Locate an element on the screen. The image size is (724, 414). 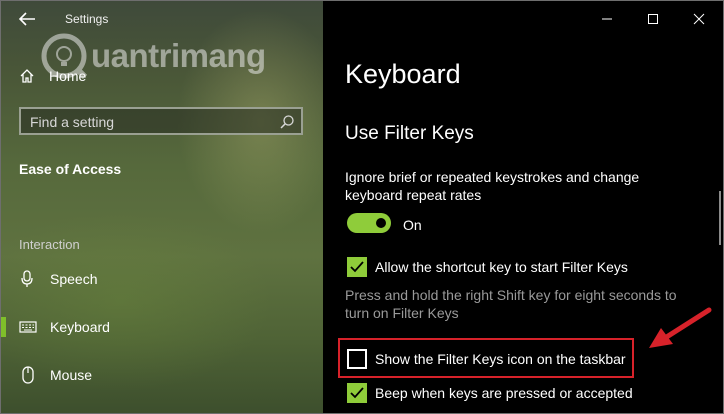
sidebar-item-speech: Speech is located at coordinates (162, 279).